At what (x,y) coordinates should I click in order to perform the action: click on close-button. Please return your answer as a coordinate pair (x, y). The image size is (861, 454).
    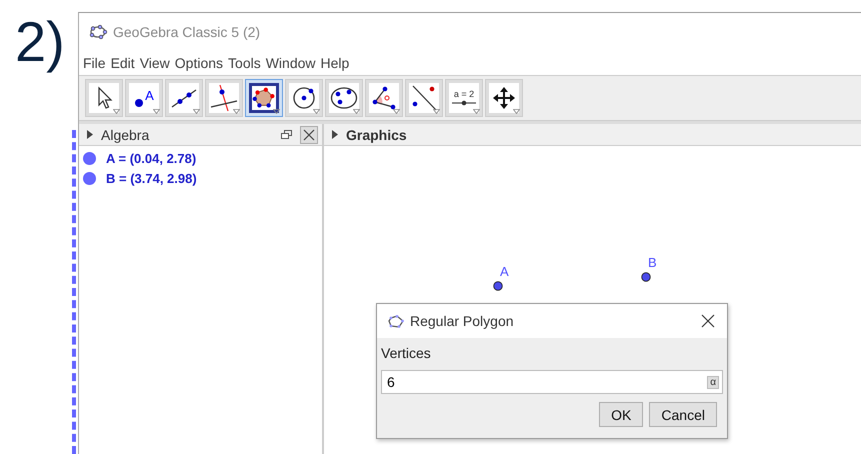
    Looking at the image, I should click on (309, 135).